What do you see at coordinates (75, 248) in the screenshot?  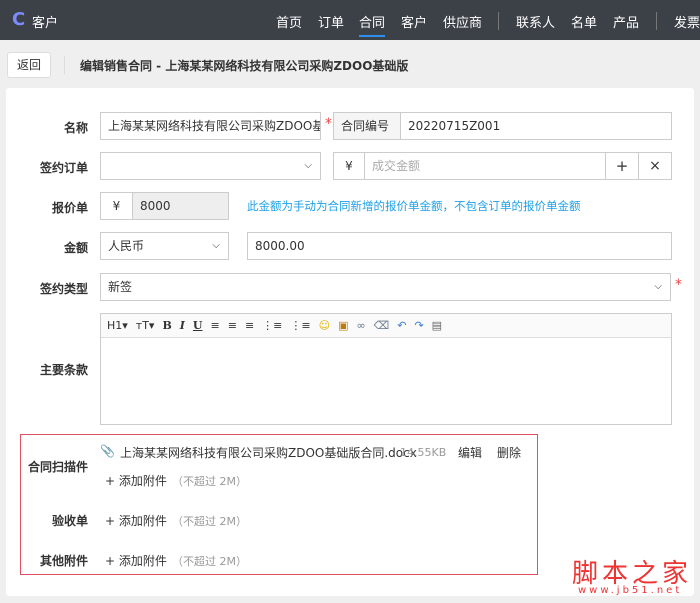 I see `money-label: 金额` at bounding box center [75, 248].